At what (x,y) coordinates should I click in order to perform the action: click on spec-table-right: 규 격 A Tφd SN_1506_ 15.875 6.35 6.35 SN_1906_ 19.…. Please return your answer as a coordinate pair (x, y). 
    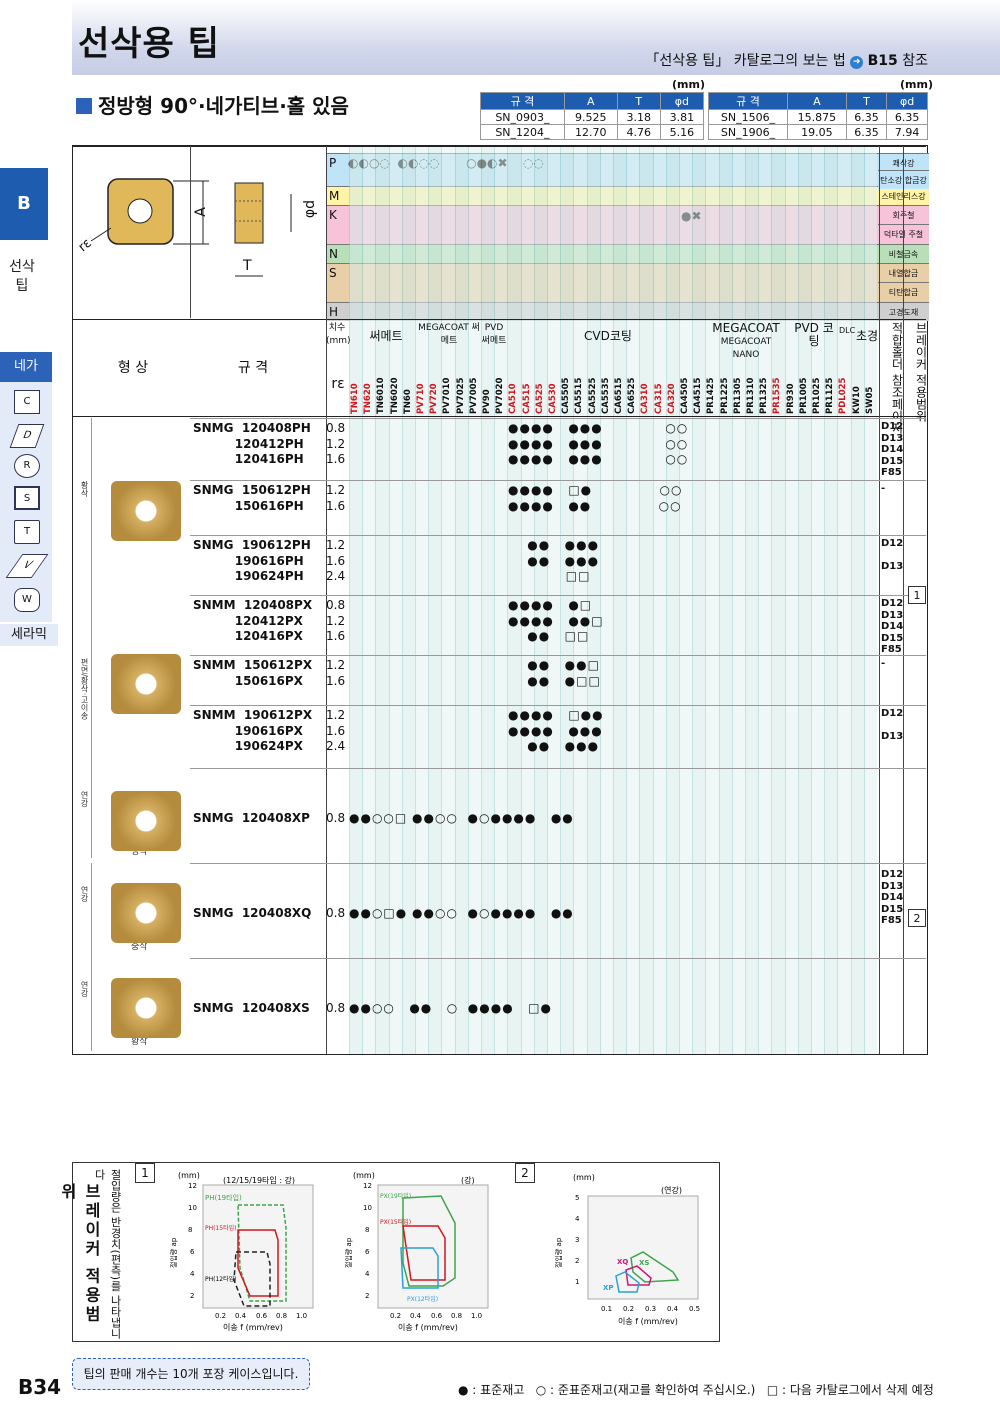
    Looking at the image, I should click on (818, 116).